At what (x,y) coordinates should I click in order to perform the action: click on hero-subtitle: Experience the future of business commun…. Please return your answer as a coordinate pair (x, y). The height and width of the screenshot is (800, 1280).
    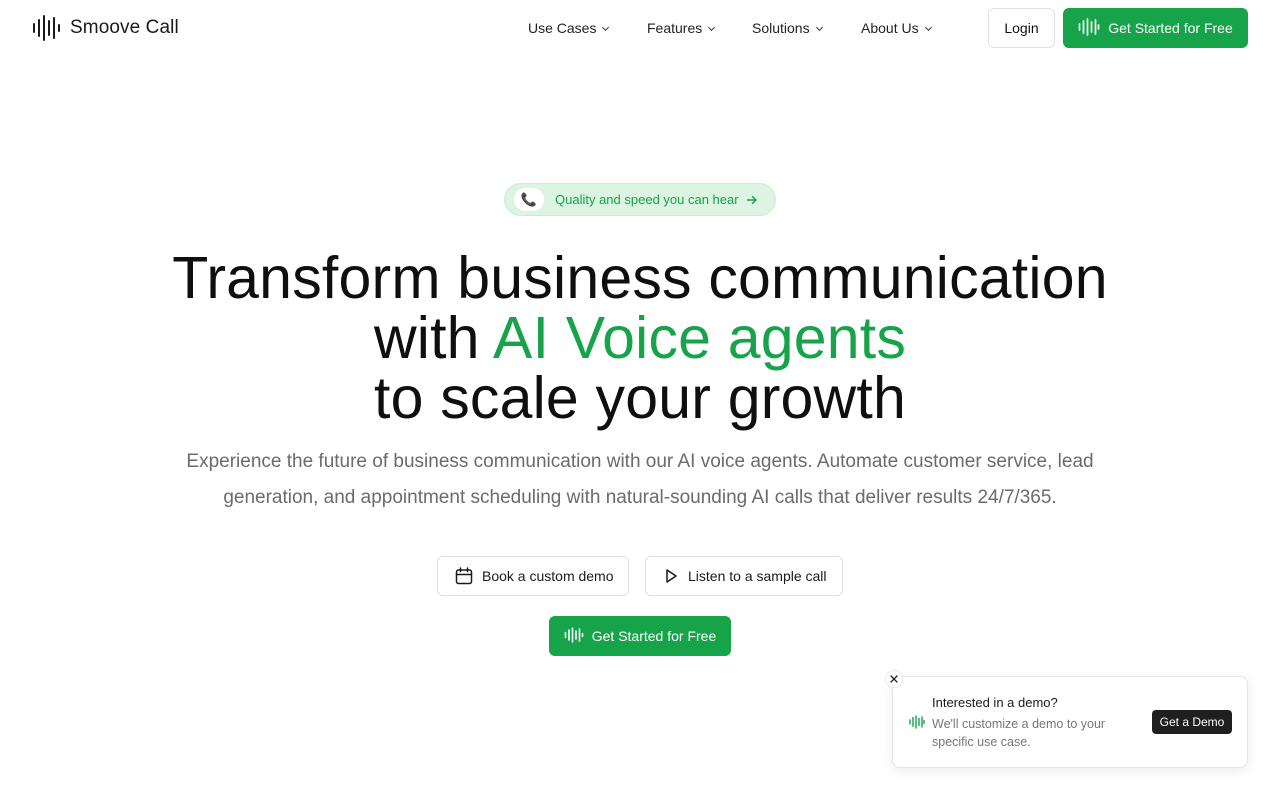
    Looking at the image, I should click on (640, 479).